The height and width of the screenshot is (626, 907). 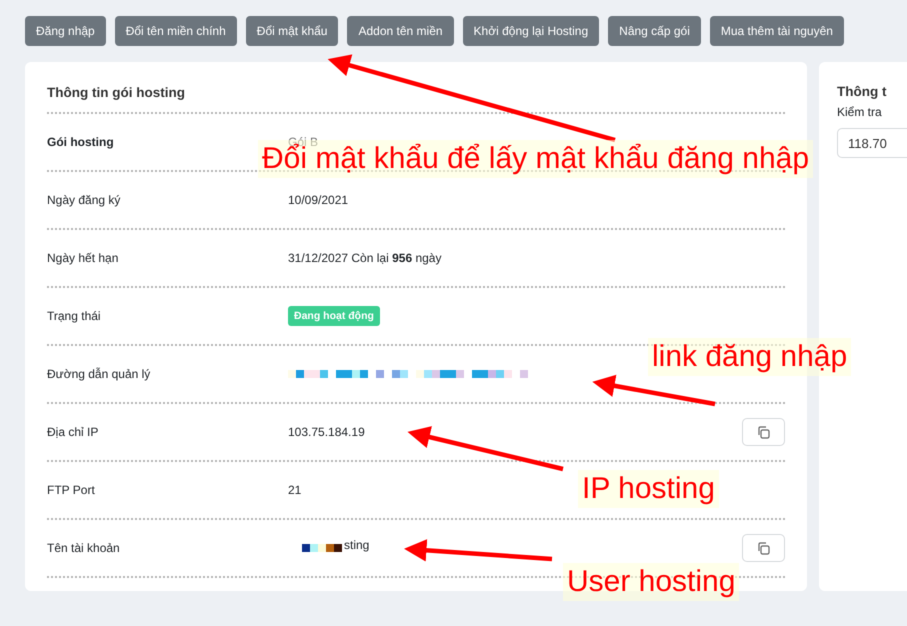 I want to click on field-label: Gói hosting, so click(x=81, y=142).